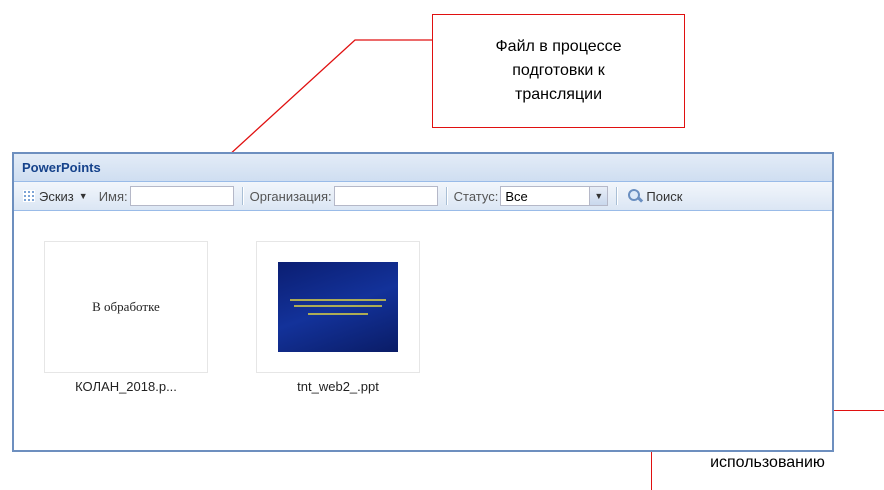 The height and width of the screenshot is (490, 884). I want to click on presentation-item-ready: tnt_web2_.ppt, so click(338, 317).